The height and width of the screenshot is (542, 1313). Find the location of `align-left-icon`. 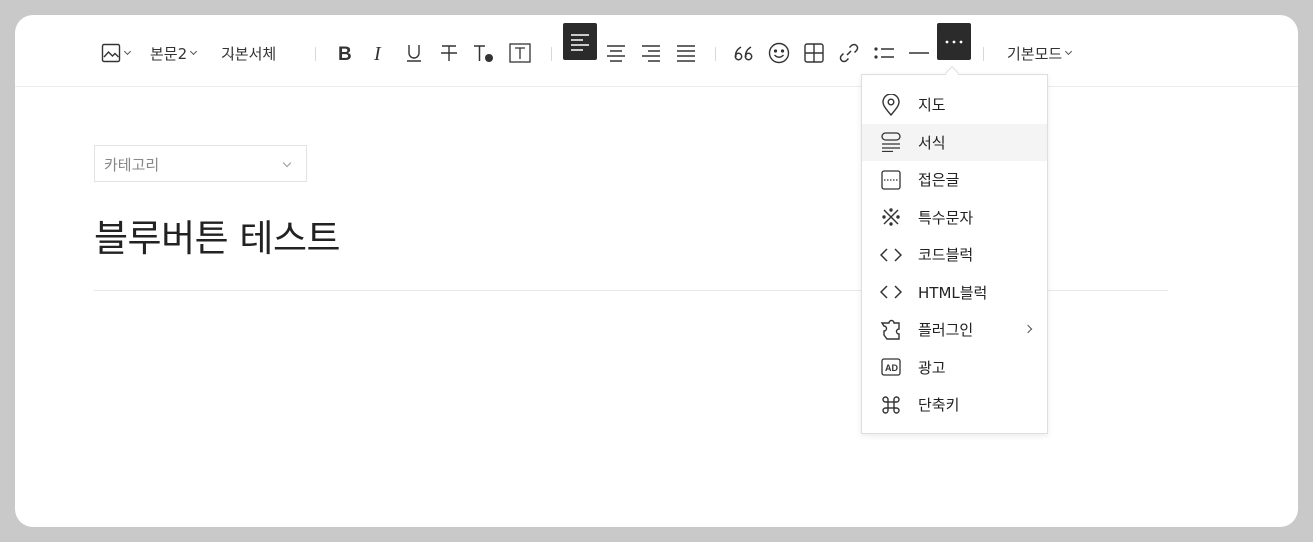

align-left-icon is located at coordinates (580, 42).